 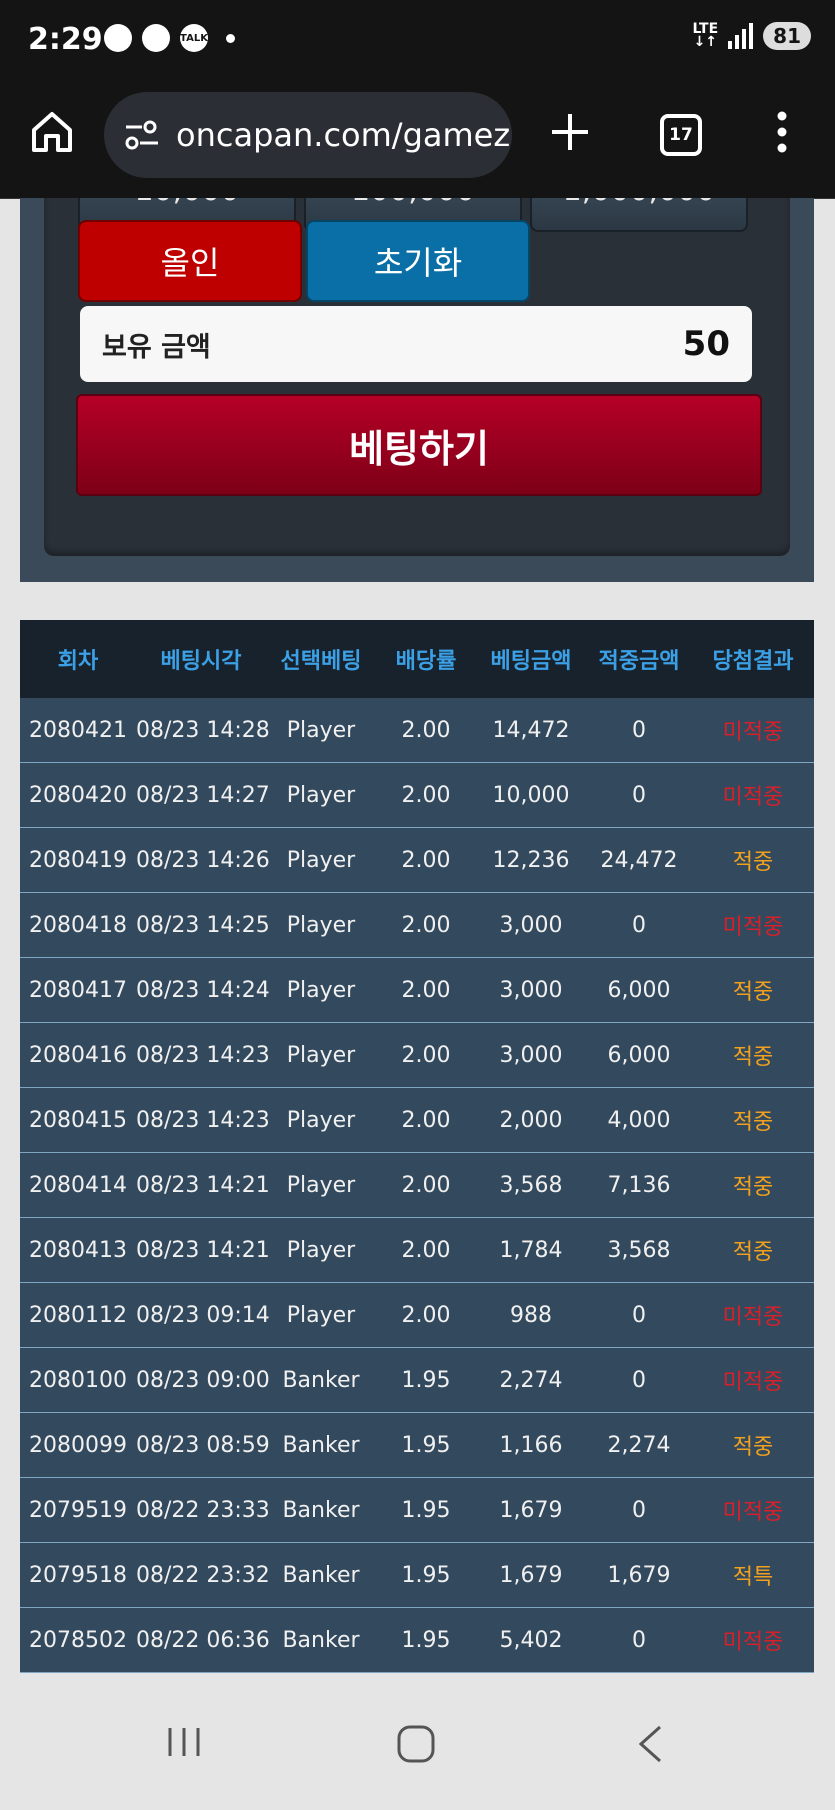 What do you see at coordinates (639, 990) in the screenshot?
I see `cell-payout: 6,000` at bounding box center [639, 990].